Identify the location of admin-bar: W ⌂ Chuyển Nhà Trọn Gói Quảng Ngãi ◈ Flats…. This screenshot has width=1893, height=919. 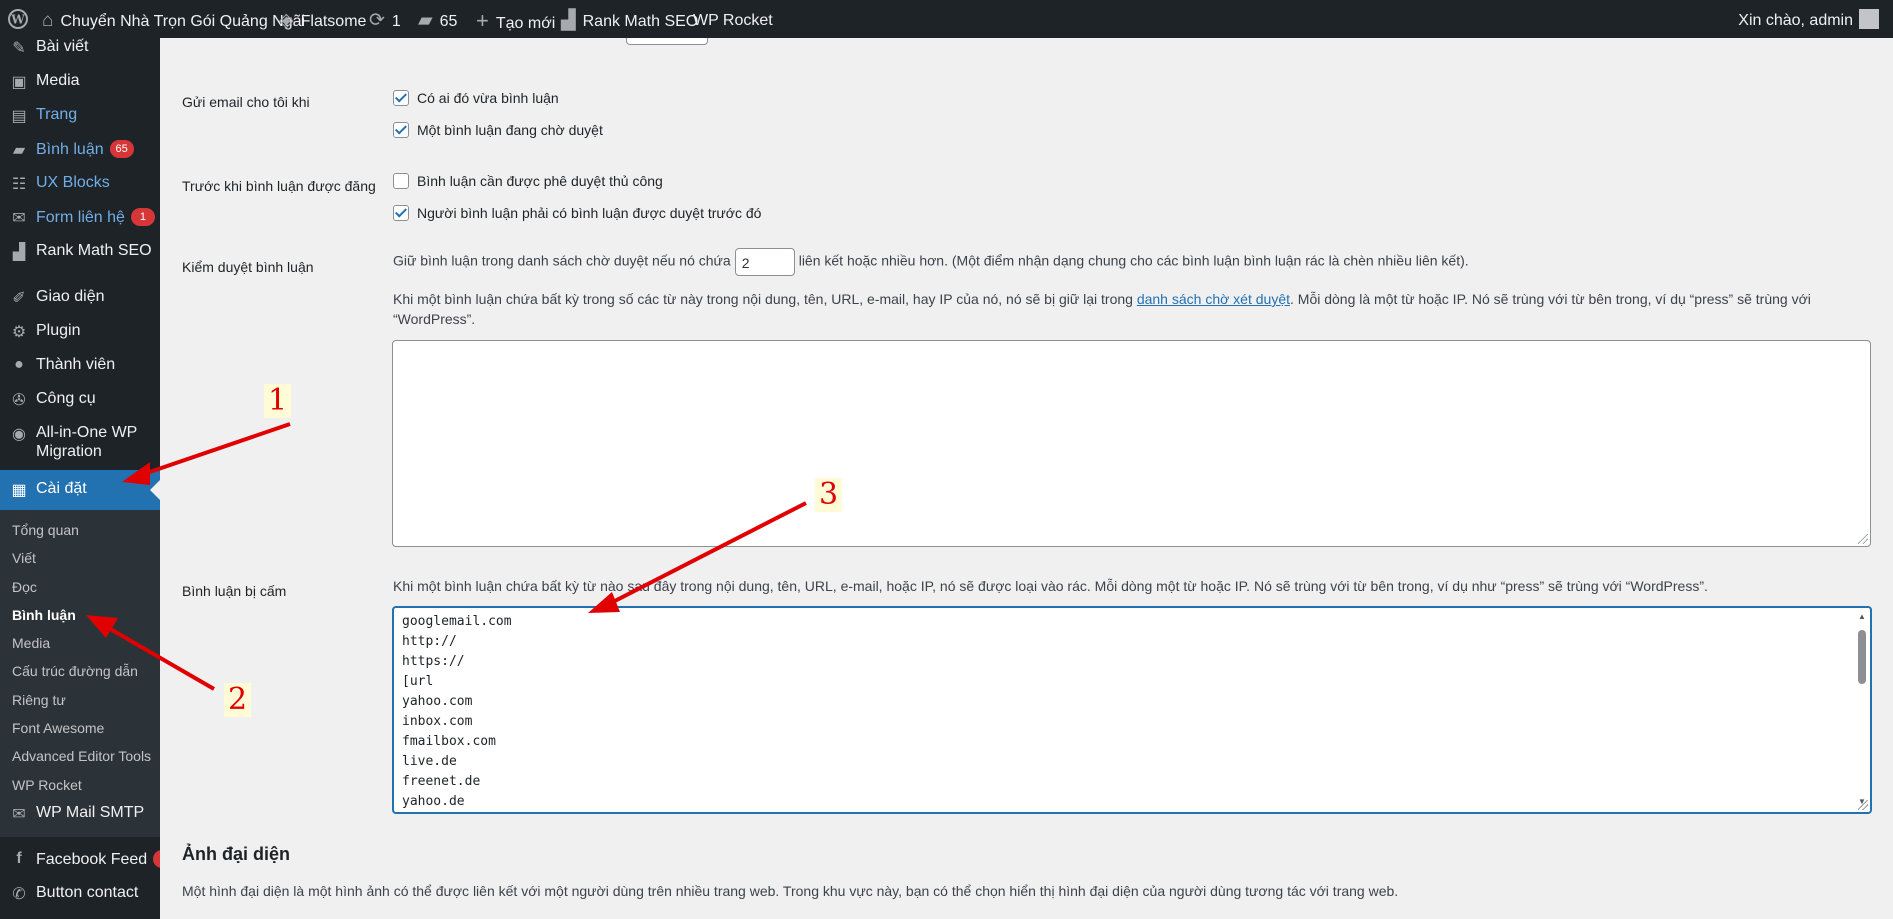
(946, 19).